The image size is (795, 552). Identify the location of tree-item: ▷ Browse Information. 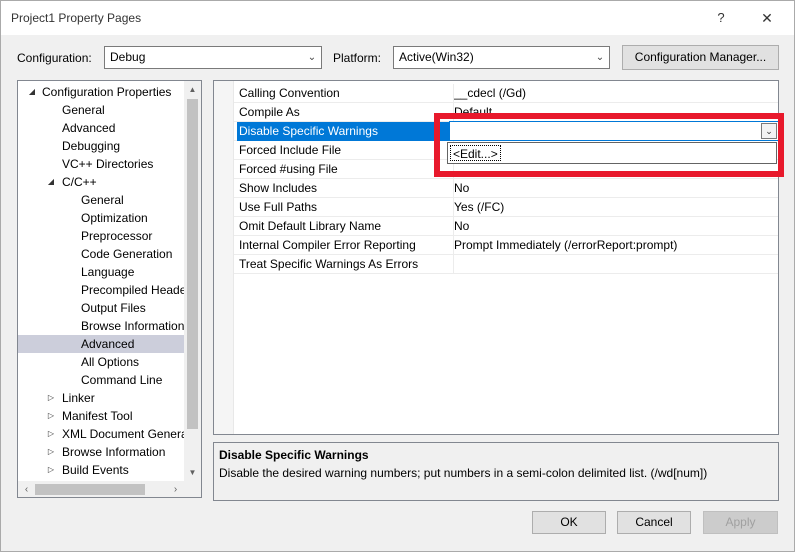
(101, 452).